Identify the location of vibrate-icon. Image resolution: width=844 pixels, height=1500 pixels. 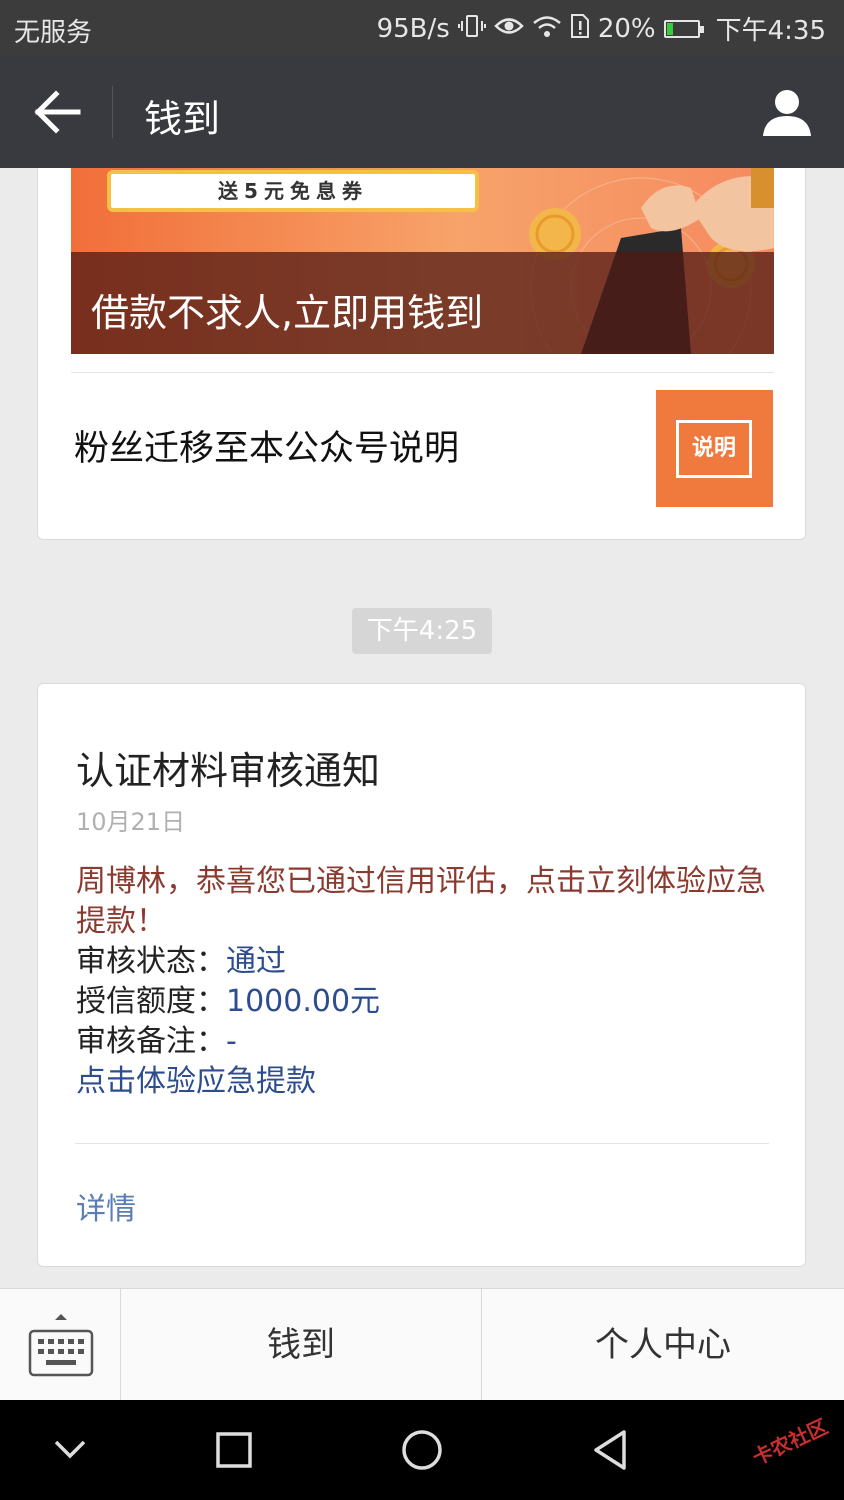
(471, 29).